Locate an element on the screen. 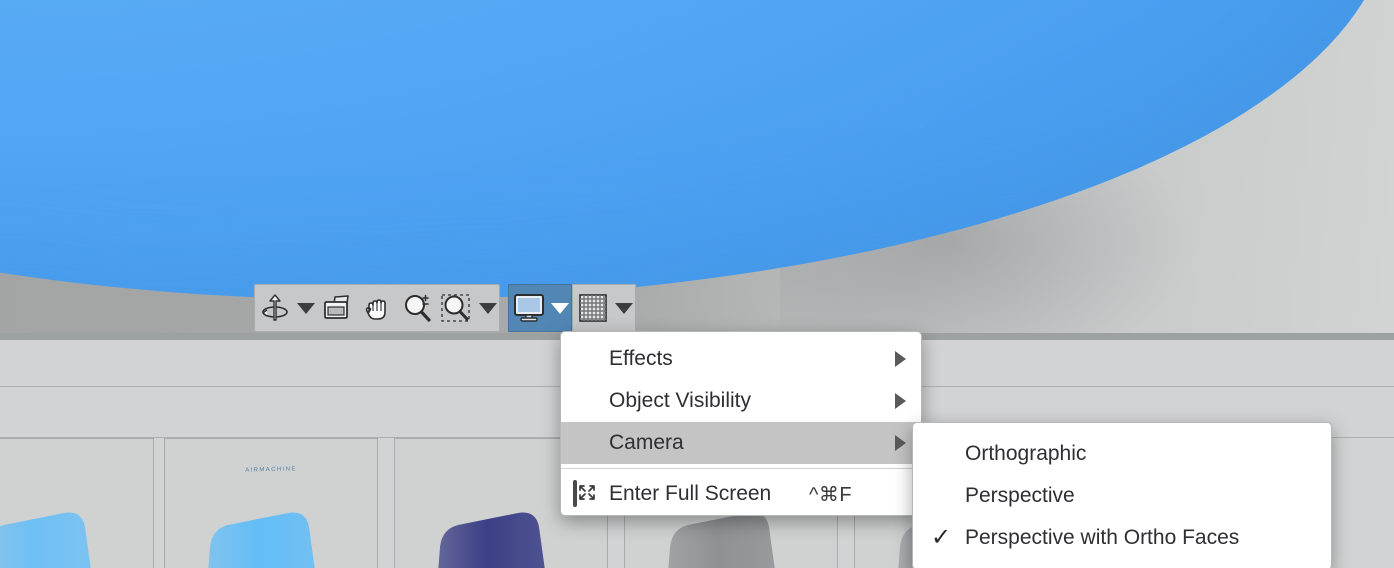 Image resolution: width=1394 pixels, height=568 pixels. grid-group is located at coordinates (604, 308).